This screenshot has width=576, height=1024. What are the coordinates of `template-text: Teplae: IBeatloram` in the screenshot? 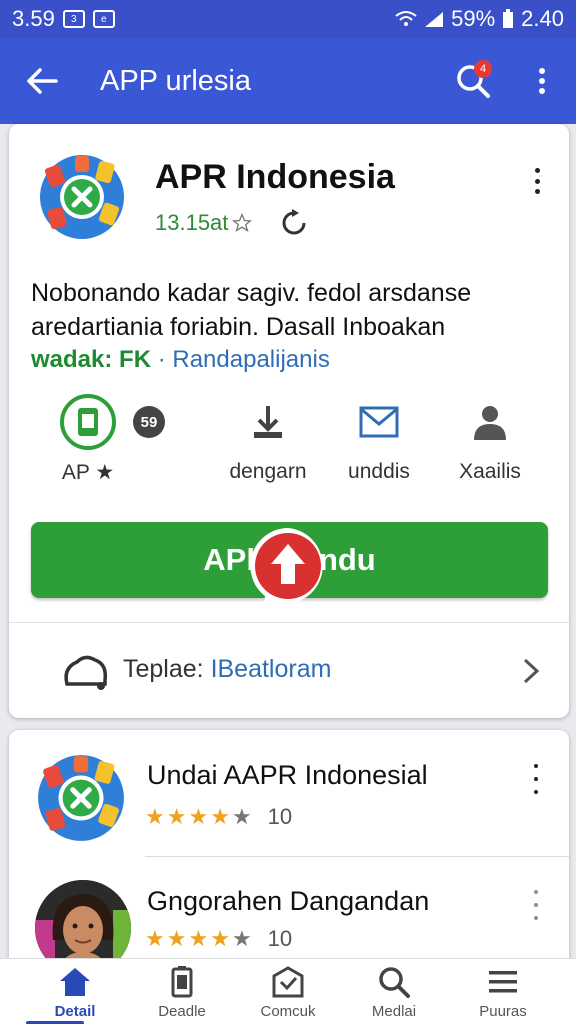 It's located at (227, 669).